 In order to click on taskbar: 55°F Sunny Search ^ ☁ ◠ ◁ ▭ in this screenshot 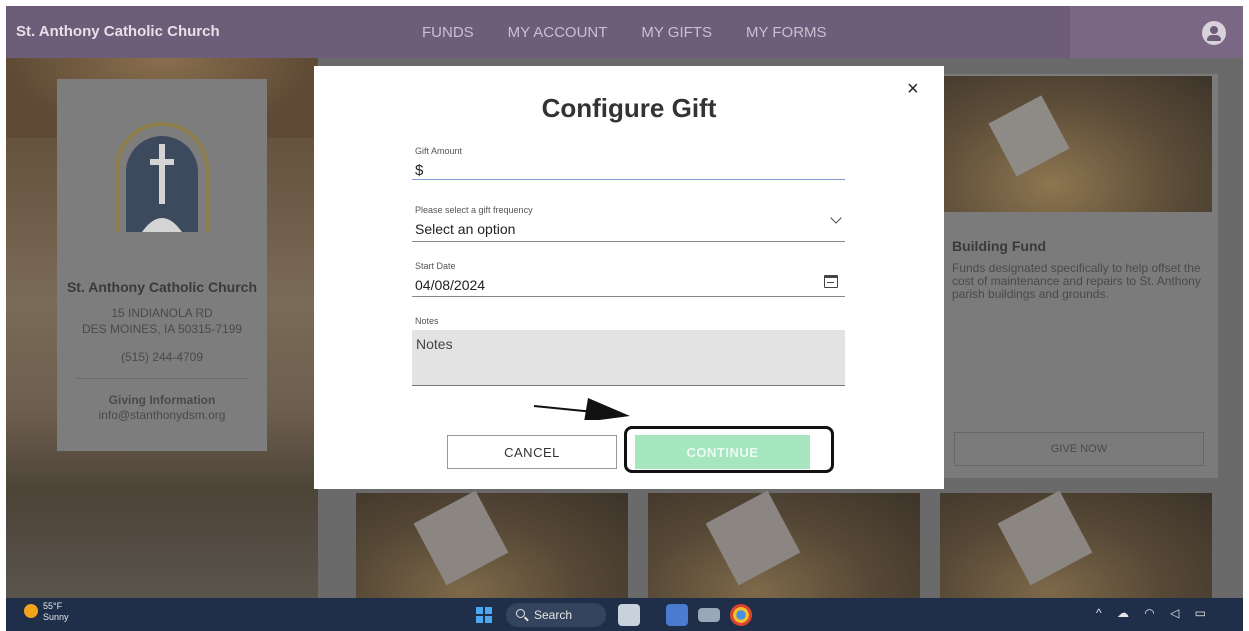, I will do `click(624, 614)`.